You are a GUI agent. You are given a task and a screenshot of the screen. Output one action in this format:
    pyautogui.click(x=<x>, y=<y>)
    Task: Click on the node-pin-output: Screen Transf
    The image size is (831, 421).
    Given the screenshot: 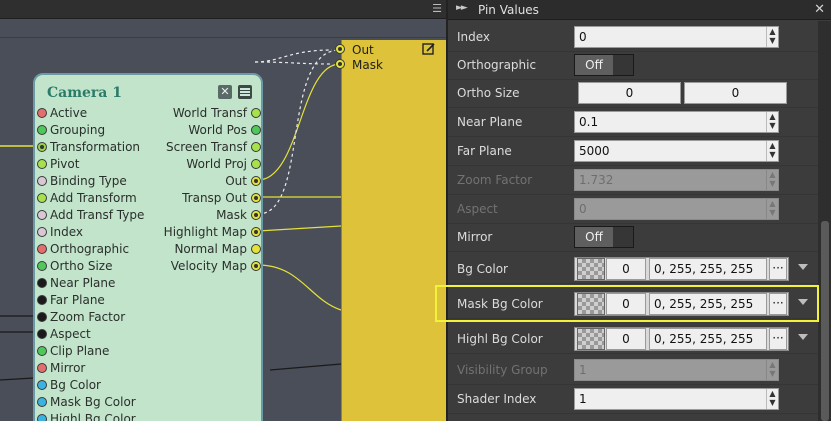 What is the action you would take?
    pyautogui.click(x=204, y=147)
    